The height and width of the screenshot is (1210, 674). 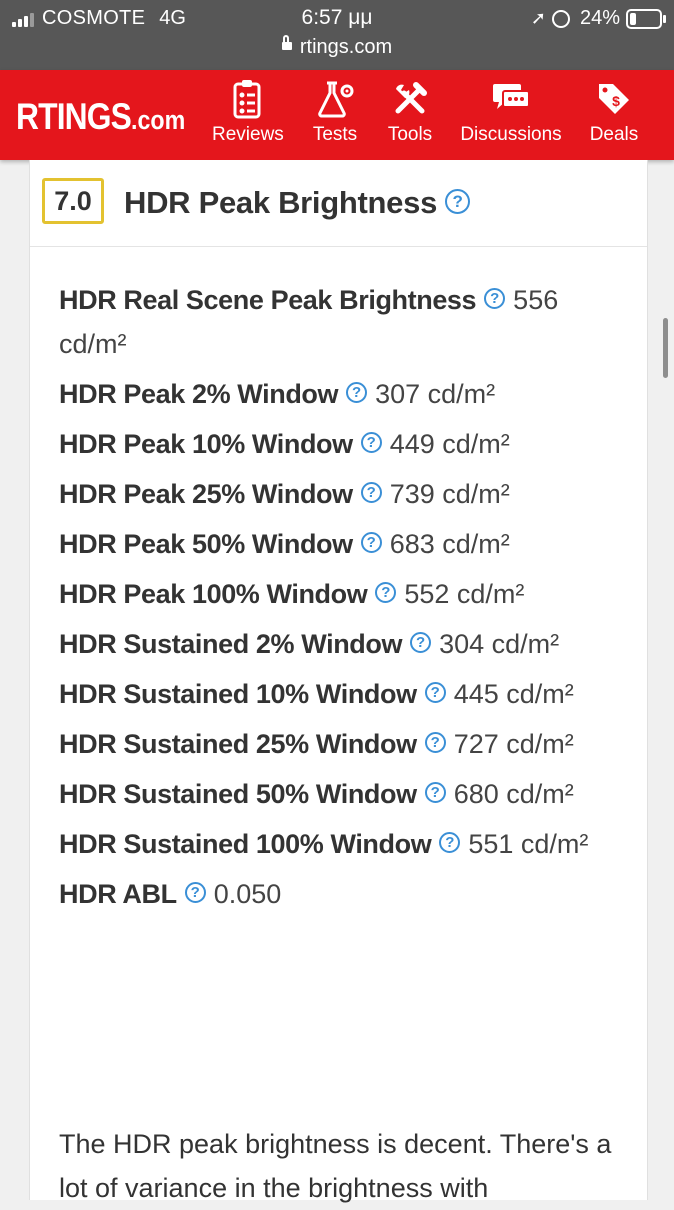 I want to click on section-title: HDR Peak Brightness?, so click(x=297, y=203).